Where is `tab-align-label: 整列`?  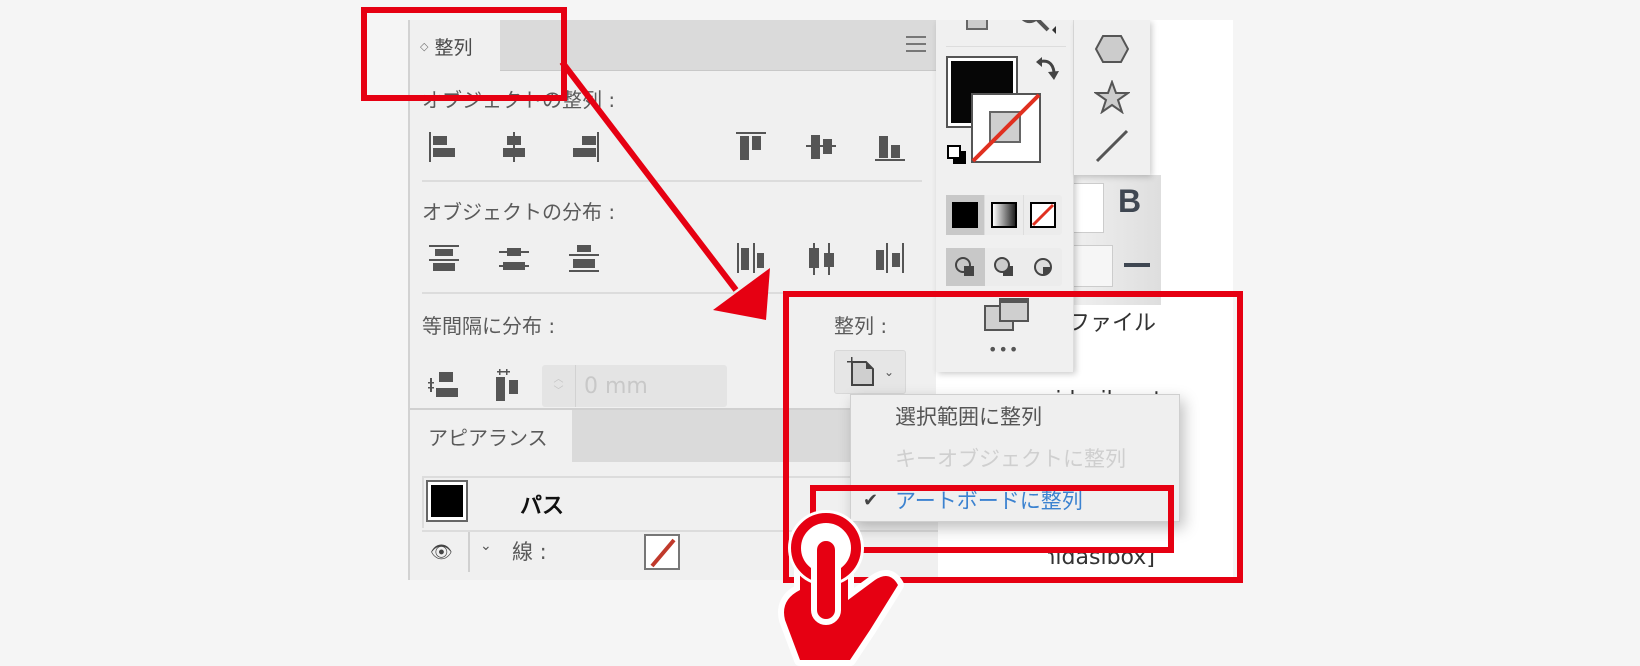
tab-align-label: 整列 is located at coordinates (453, 47).